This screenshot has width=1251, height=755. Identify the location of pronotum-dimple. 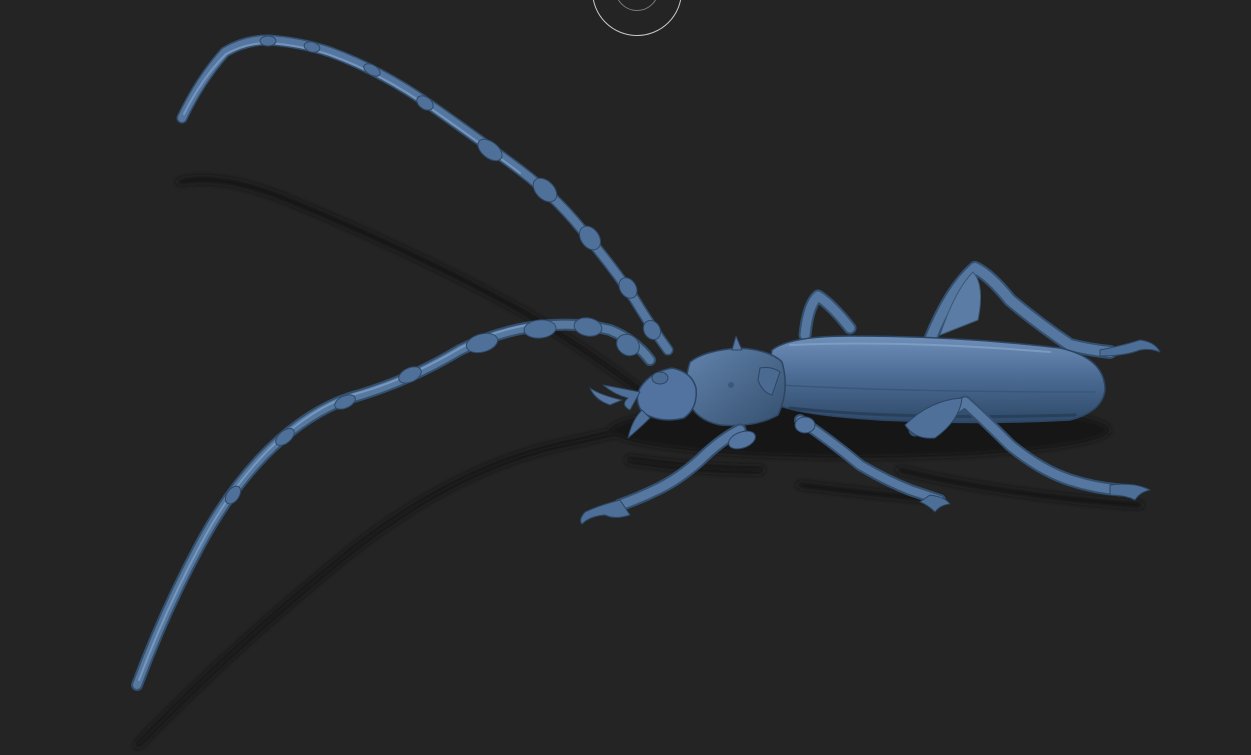
(731, 385).